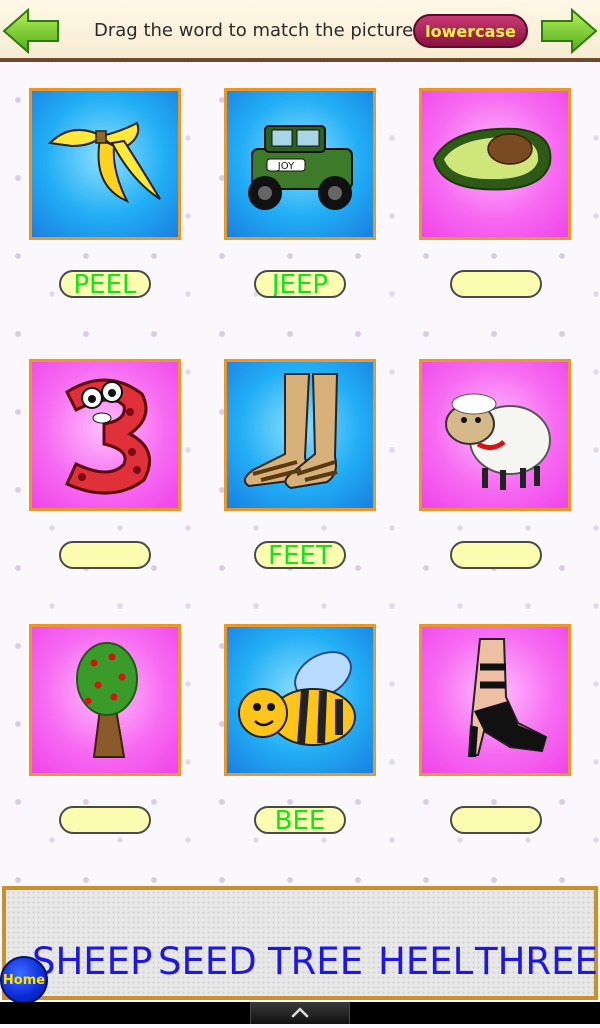 This screenshot has height=1028, width=600. I want to click on picture-tile-heel, so click(495, 700).